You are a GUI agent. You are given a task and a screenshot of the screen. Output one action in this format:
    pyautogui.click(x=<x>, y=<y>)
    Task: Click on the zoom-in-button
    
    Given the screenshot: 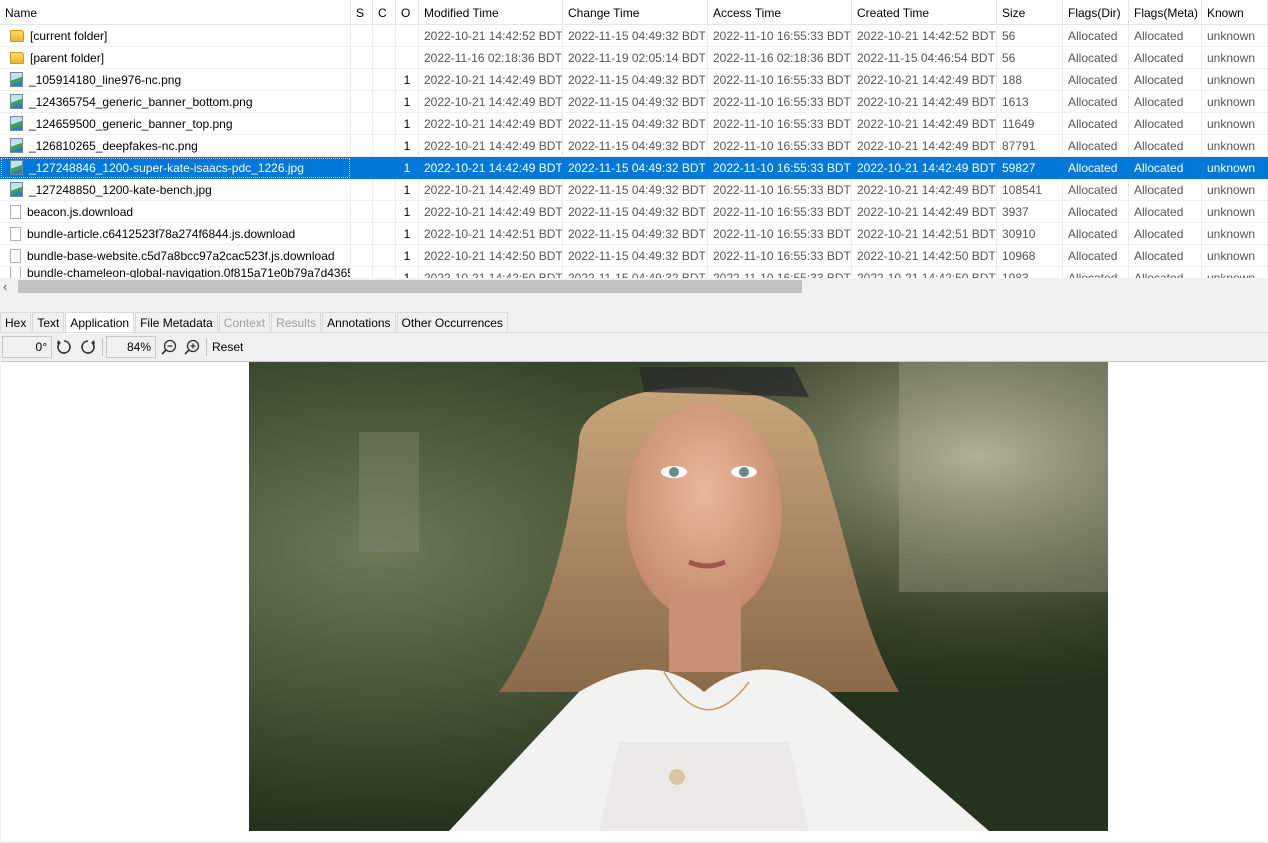 What is the action you would take?
    pyautogui.click(x=192, y=347)
    